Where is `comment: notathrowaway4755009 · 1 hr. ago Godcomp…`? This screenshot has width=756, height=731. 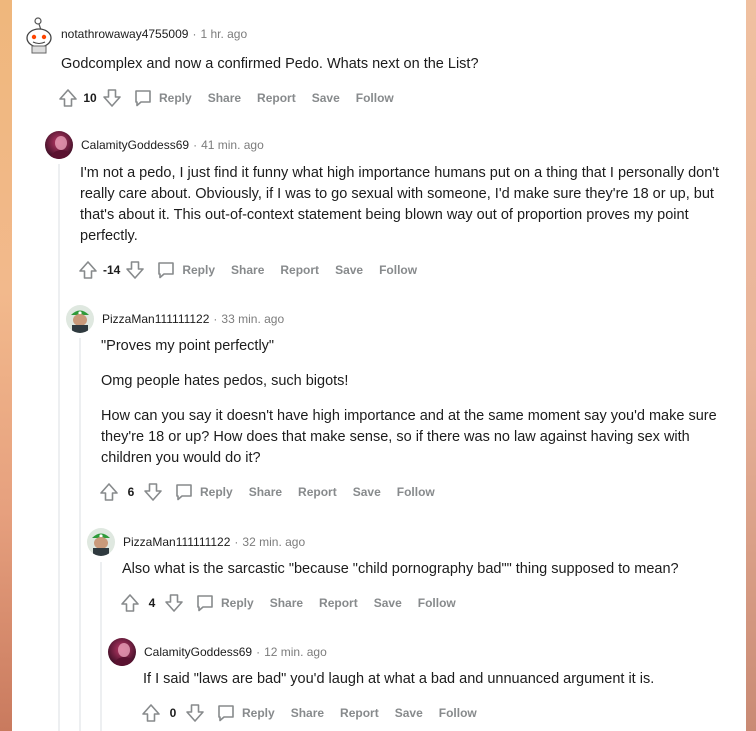
comment: notathrowaway4755009 · 1 hr. ago Godcomp… is located at coordinates (374, 62).